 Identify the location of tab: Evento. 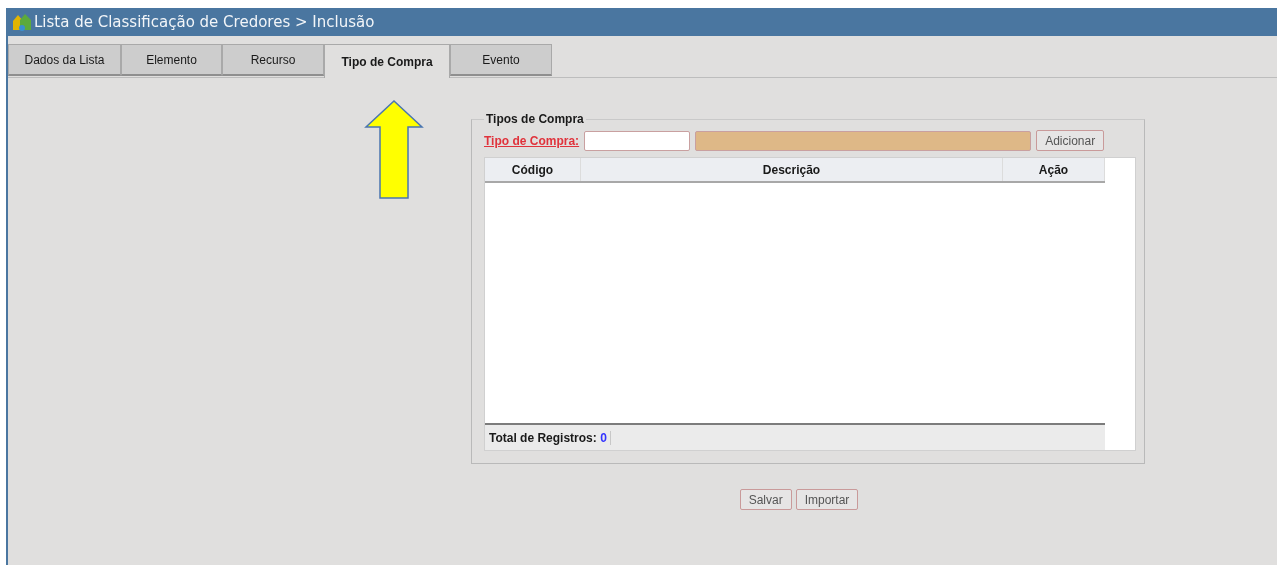
(501, 60).